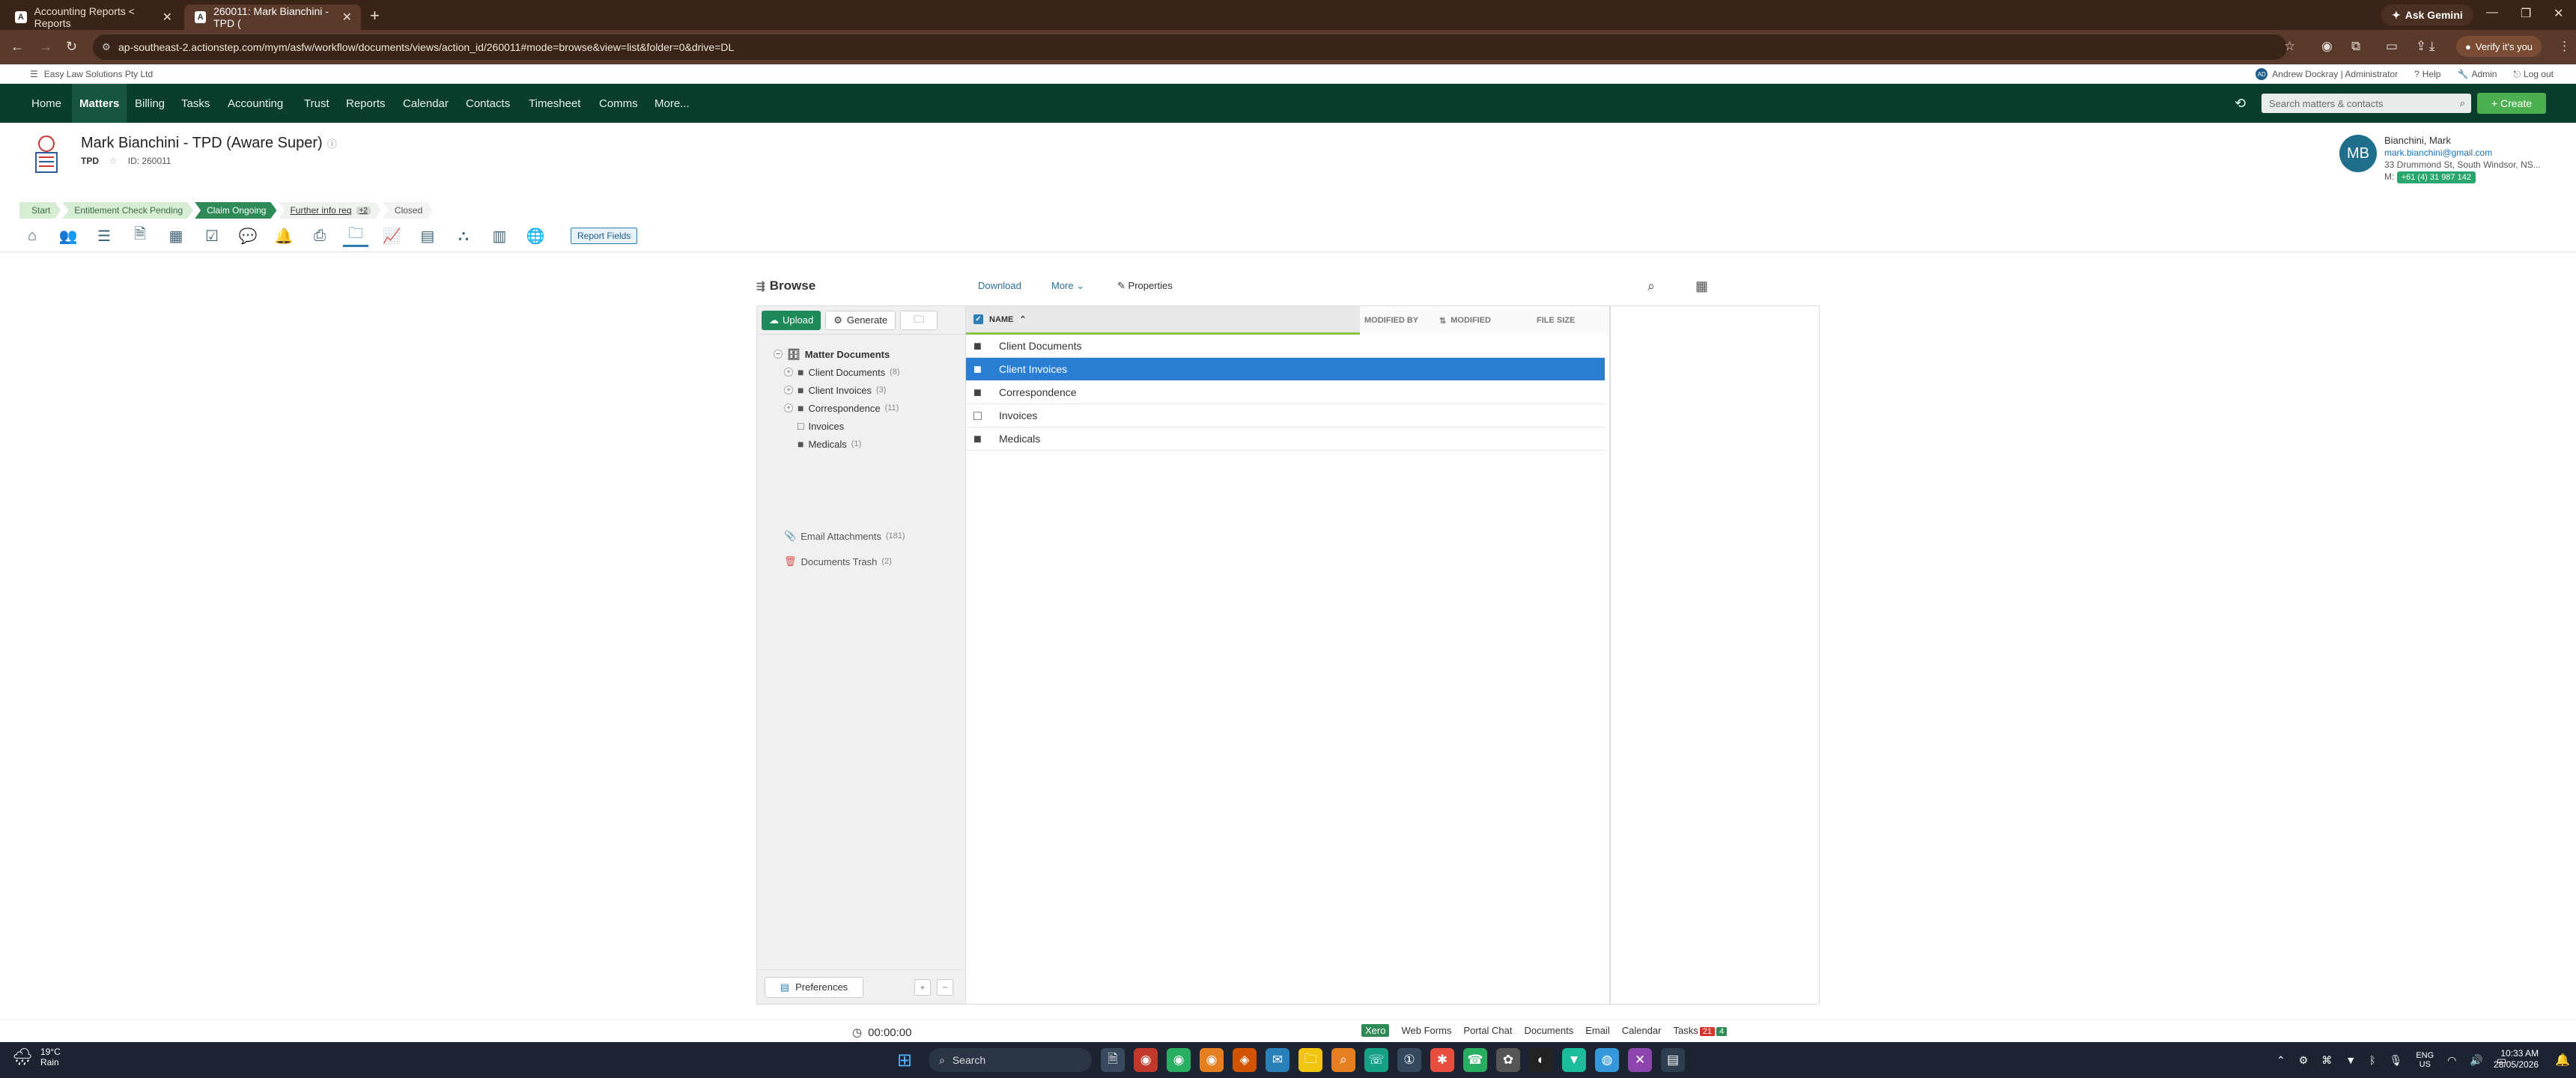 Image resolution: width=2576 pixels, height=1078 pixels. I want to click on grid-view-icon: ▦, so click(1701, 286).